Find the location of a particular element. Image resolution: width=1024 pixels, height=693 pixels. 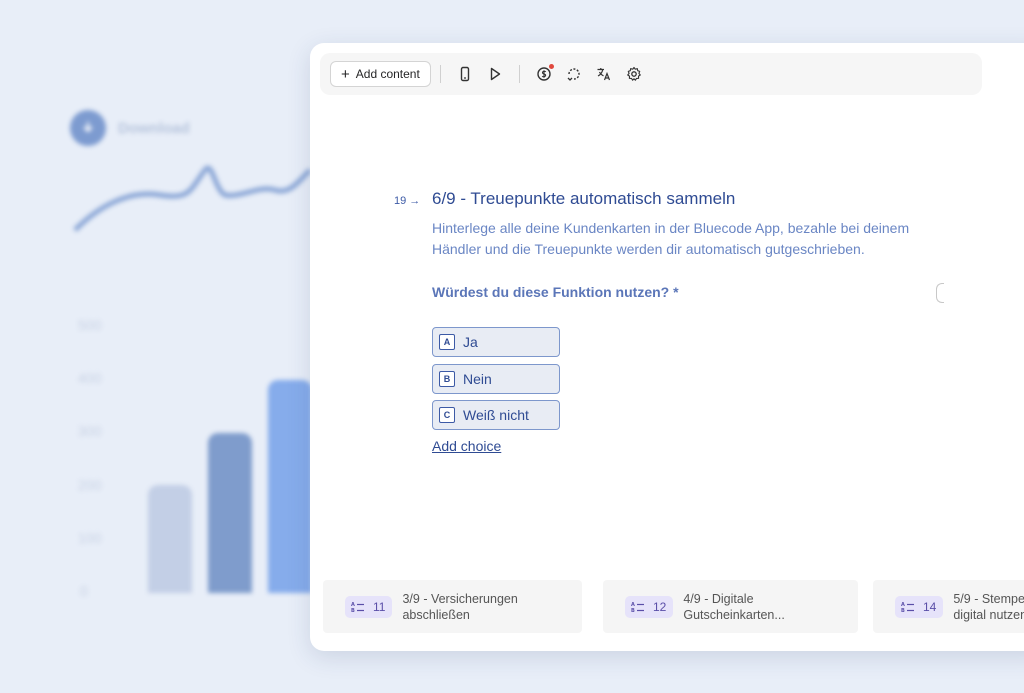

choice-option: A Ja is located at coordinates (496, 342).